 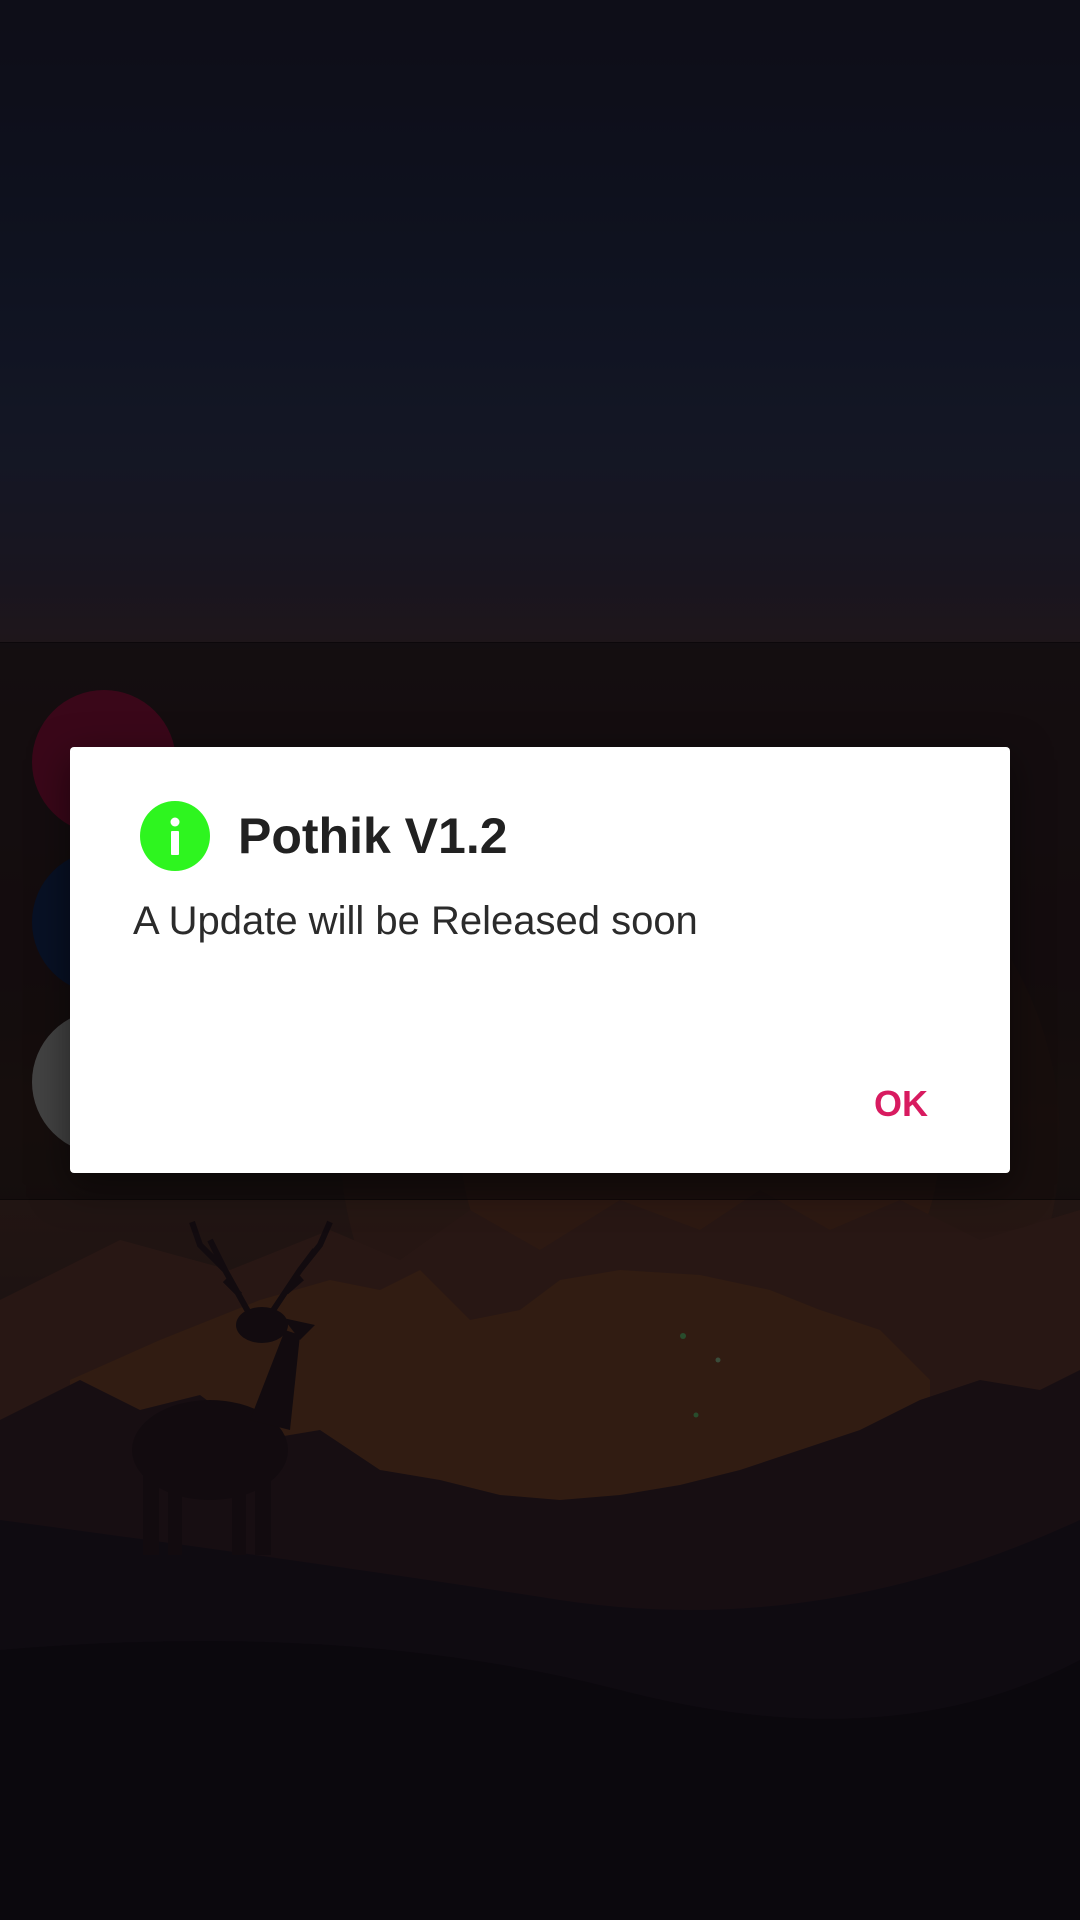 I want to click on dialog-message: A Update will be Released soon, so click(x=415, y=921).